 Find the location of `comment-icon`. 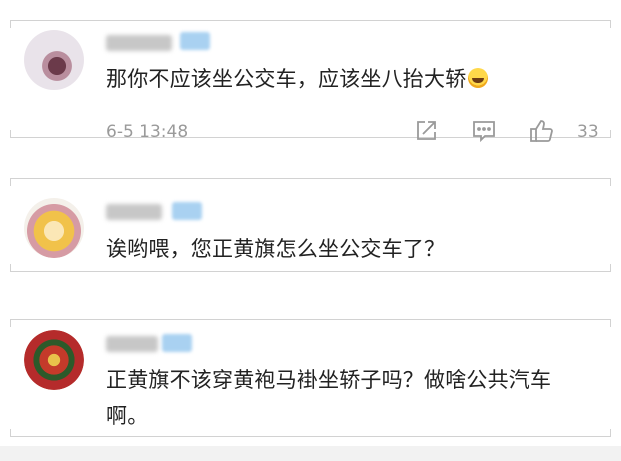

comment-icon is located at coordinates (484, 131).